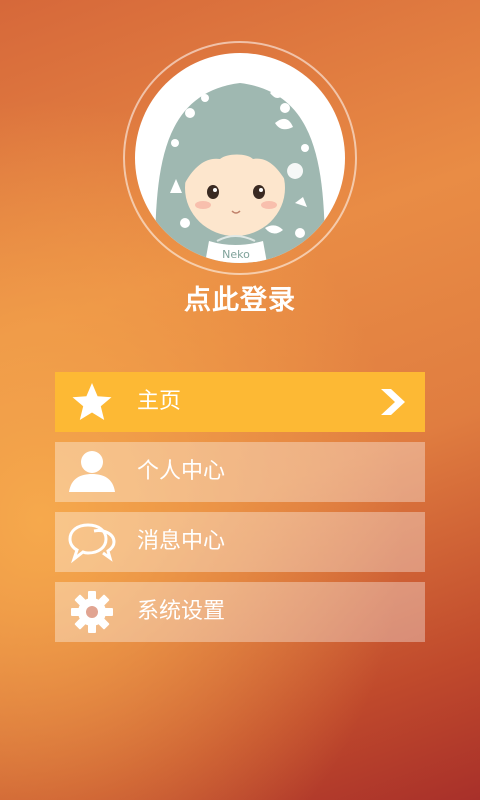 The height and width of the screenshot is (800, 480). I want to click on menu-item-messages: 消息中心, so click(240, 542).